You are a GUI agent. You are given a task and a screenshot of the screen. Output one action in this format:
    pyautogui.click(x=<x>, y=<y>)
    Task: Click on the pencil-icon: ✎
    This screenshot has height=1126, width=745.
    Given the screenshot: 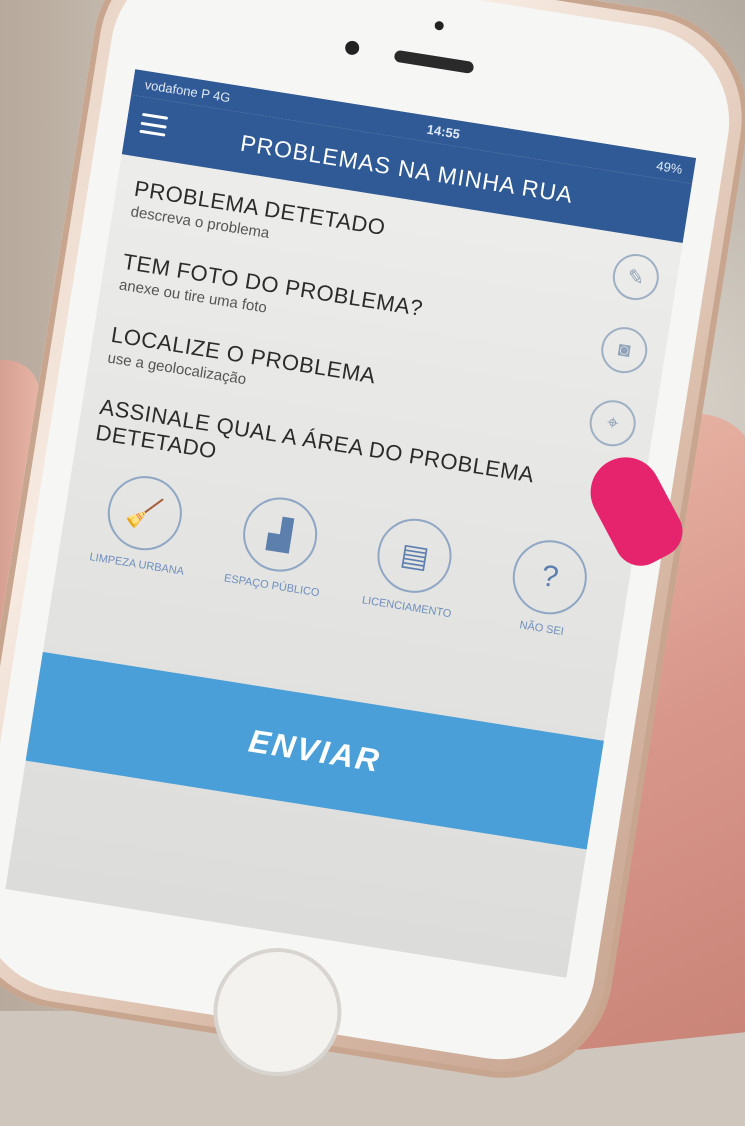 What is the action you would take?
    pyautogui.click(x=636, y=277)
    